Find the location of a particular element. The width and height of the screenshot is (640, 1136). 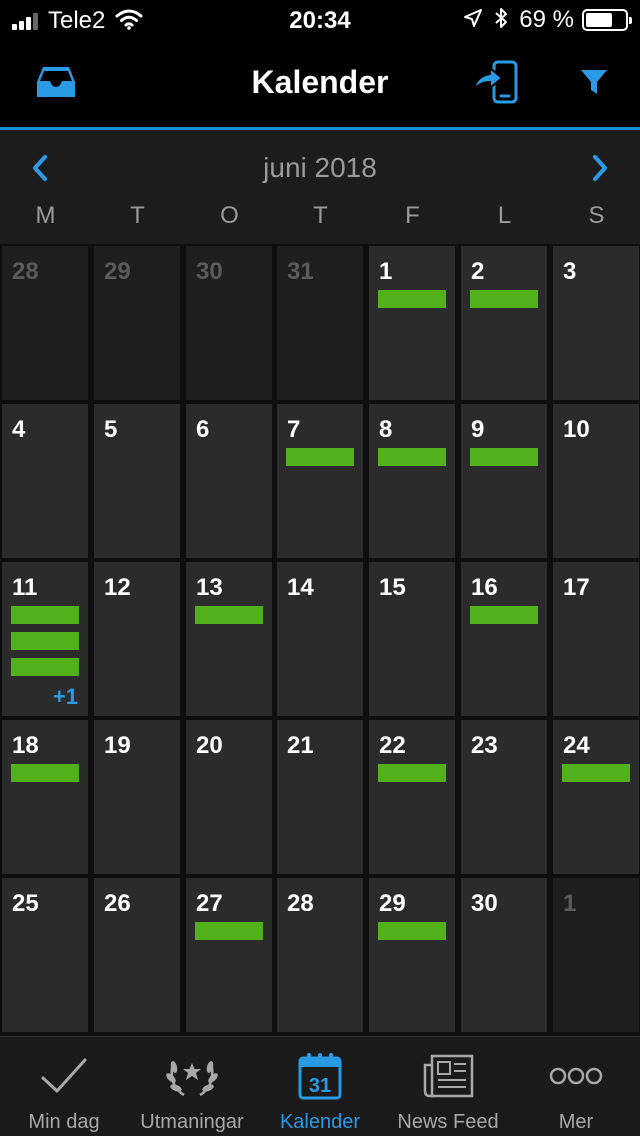

filter-button is located at coordinates (594, 84).